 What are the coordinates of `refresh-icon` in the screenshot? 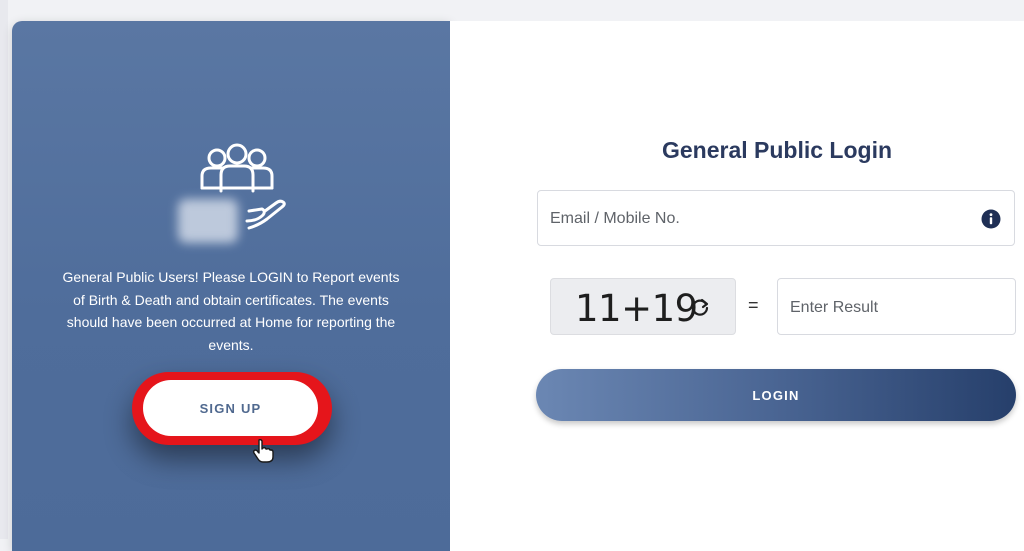 It's located at (700, 307).